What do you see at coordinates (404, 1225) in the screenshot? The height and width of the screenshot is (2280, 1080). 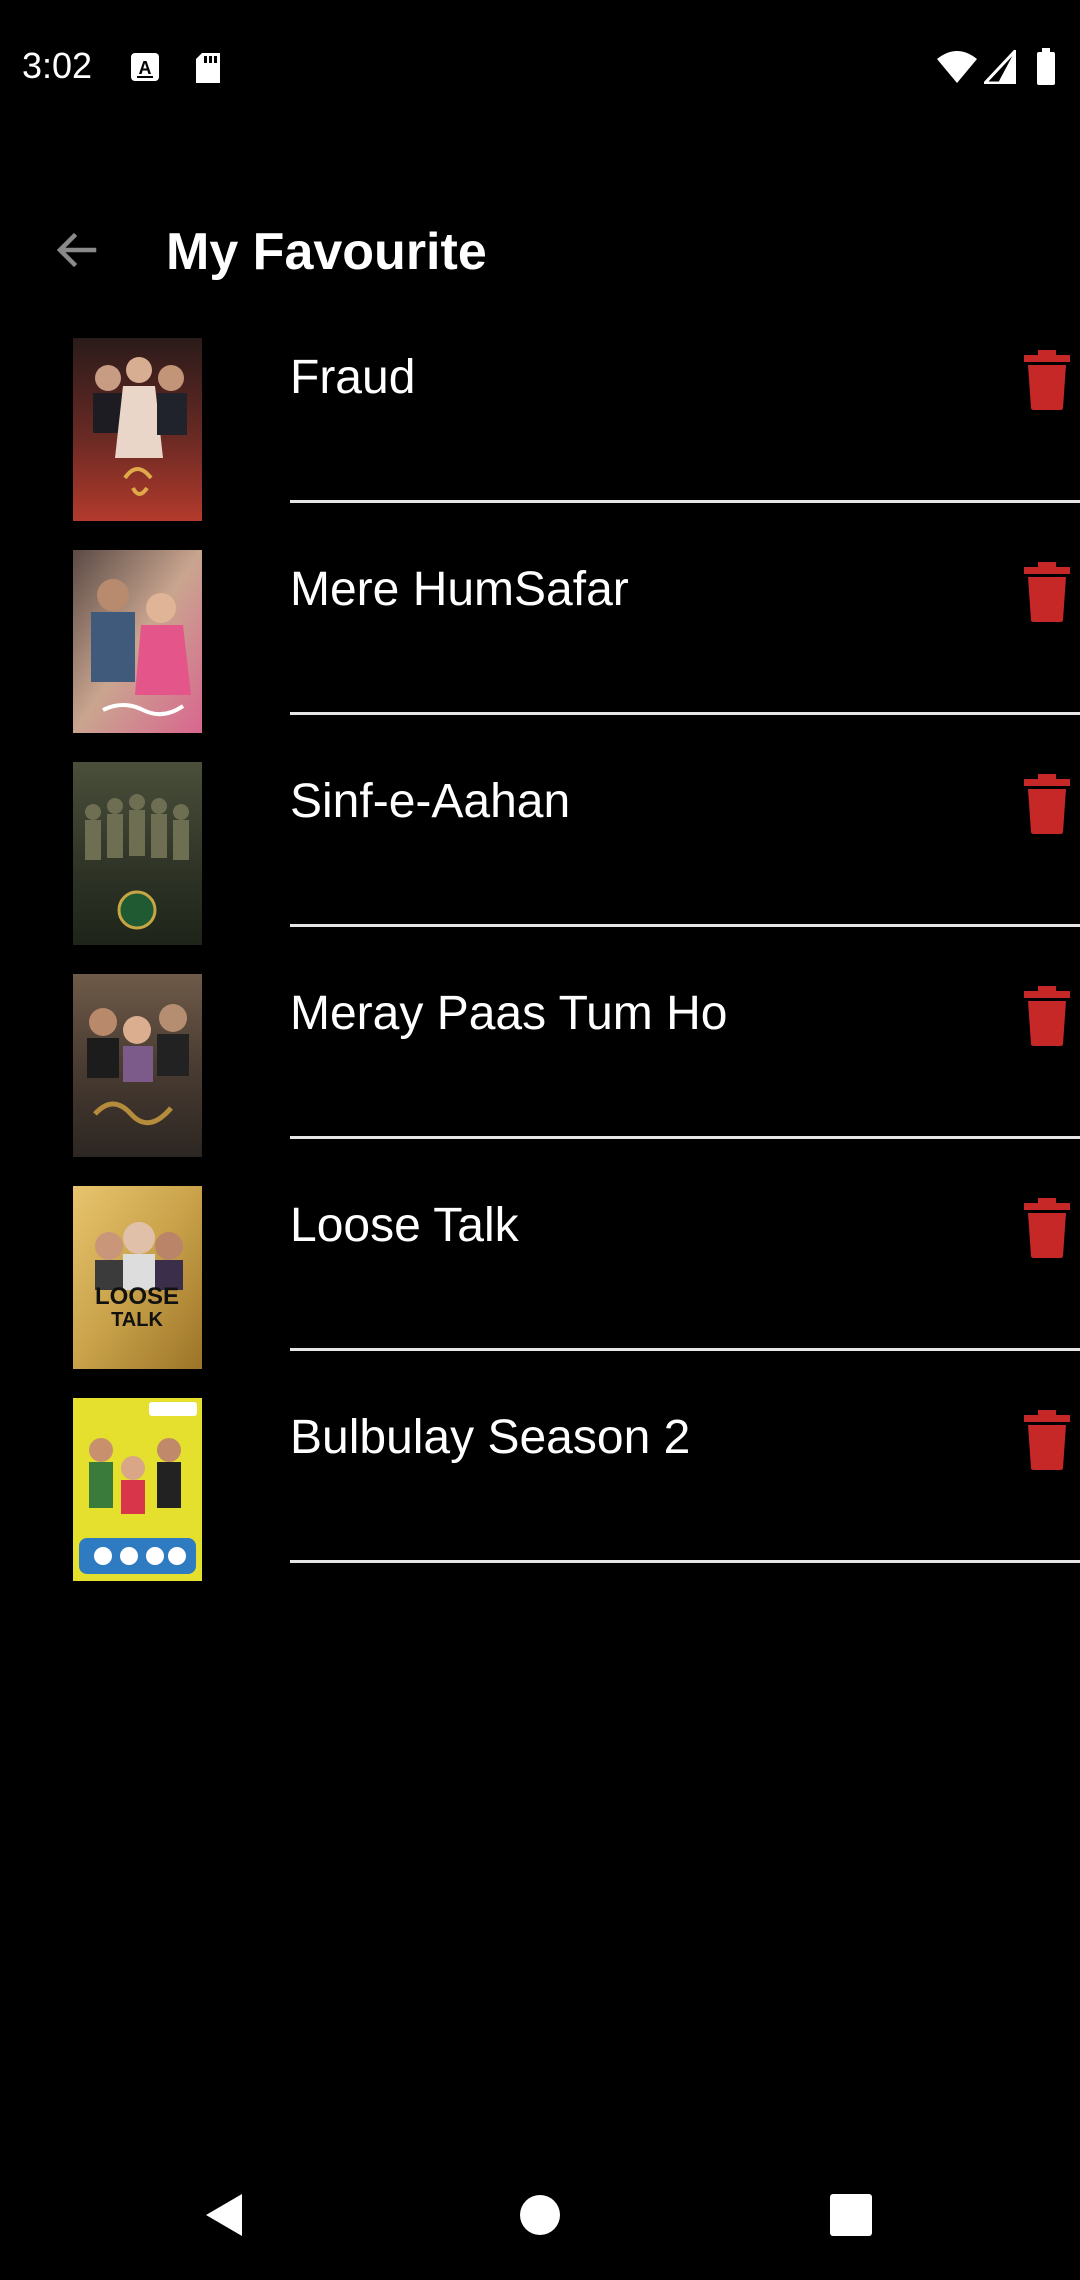 I see `item-title: Loose Talk` at bounding box center [404, 1225].